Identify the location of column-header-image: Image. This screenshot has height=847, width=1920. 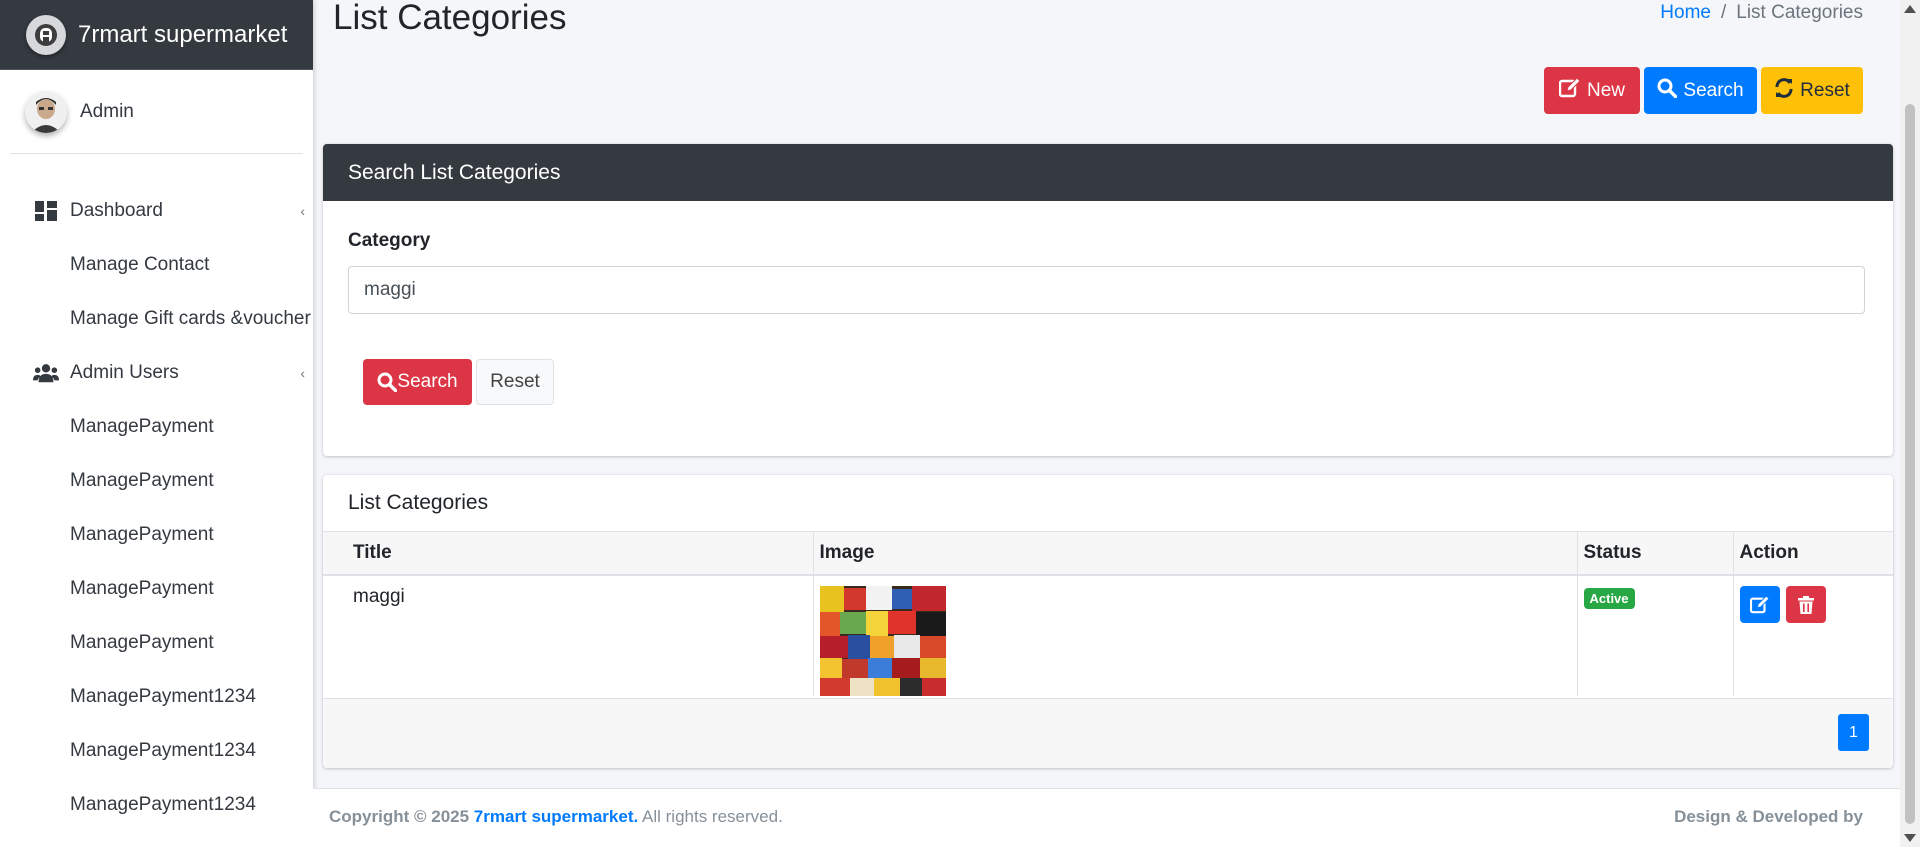
(1195, 554).